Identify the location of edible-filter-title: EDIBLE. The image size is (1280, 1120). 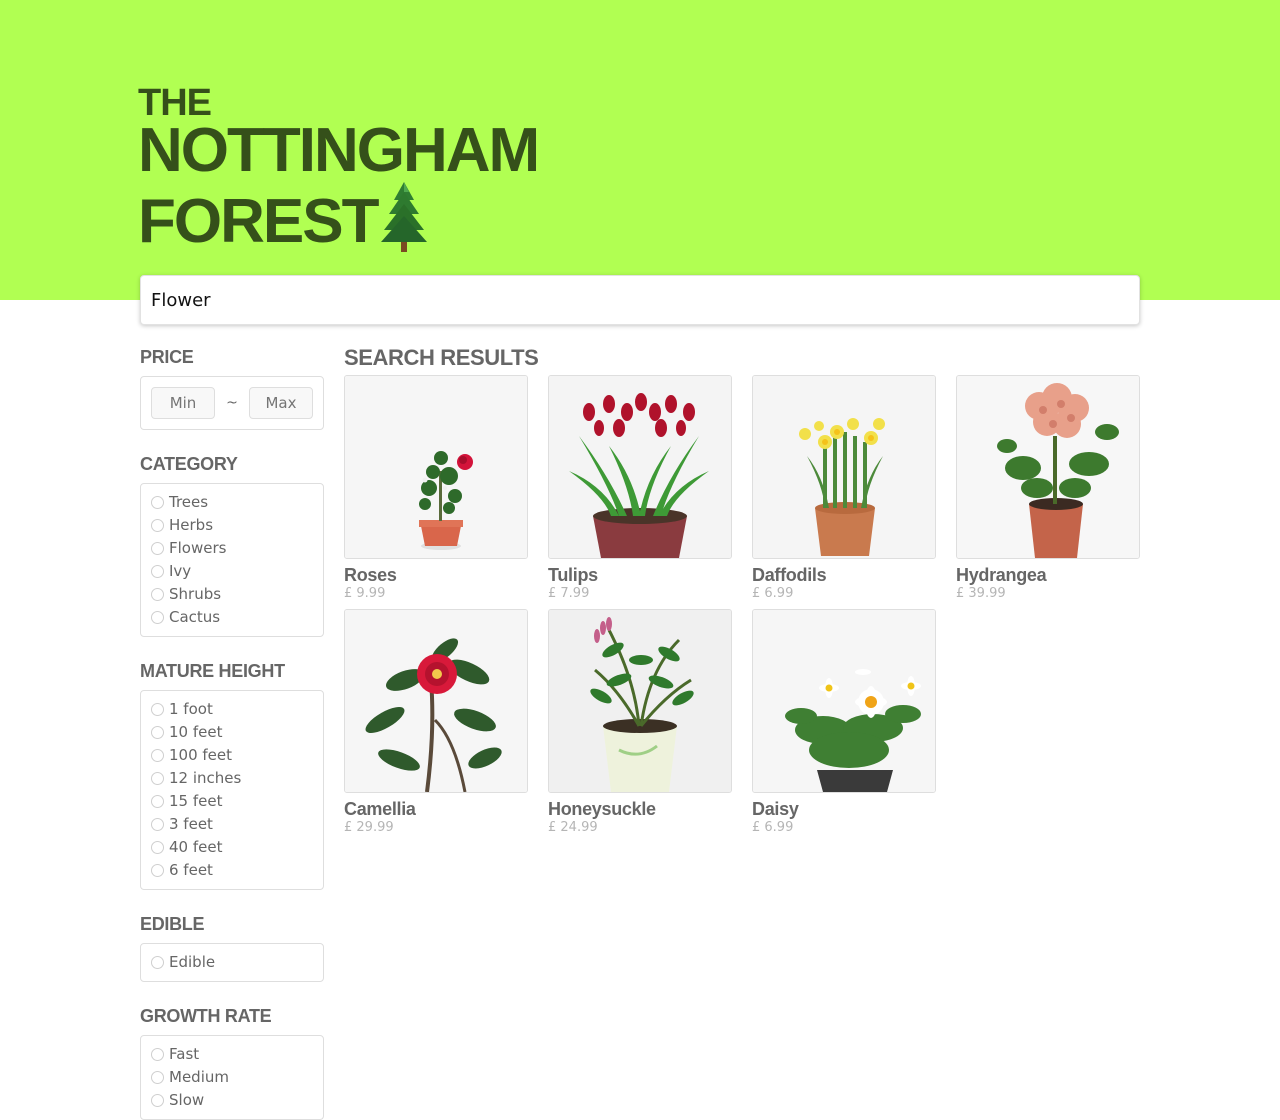
(172, 924).